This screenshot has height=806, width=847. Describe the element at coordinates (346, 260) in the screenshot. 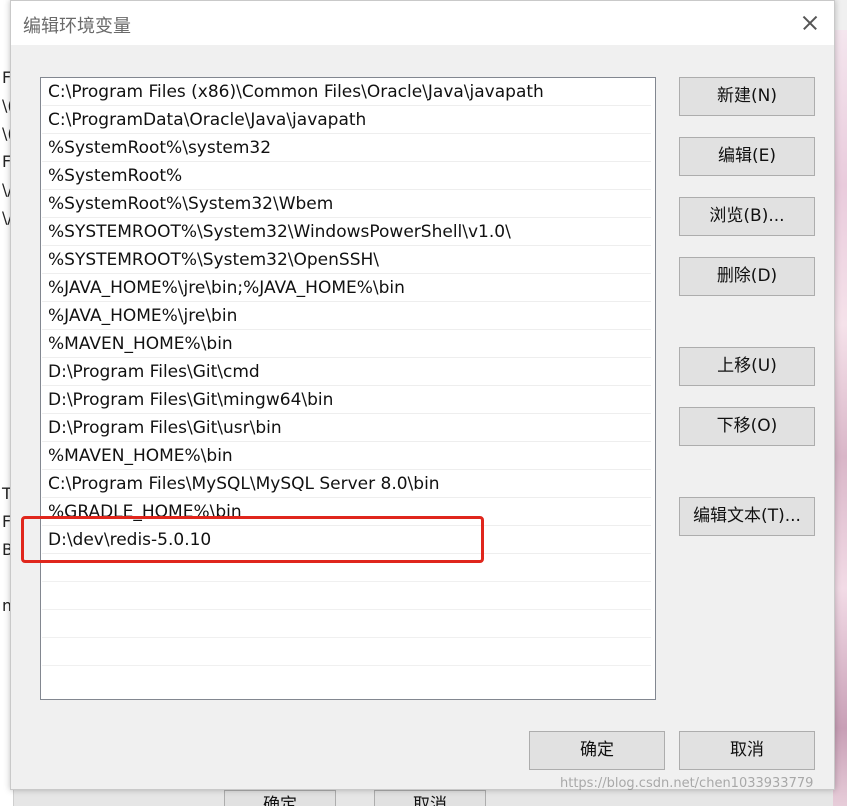

I see `list-item: %SYSTEMROOT%\System32\OpenSSH\` at that location.